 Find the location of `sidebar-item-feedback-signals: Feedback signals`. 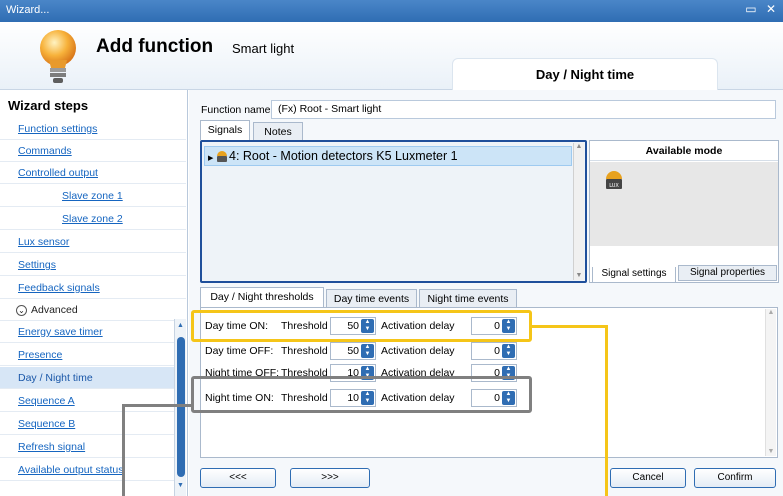

sidebar-item-feedback-signals: Feedback signals is located at coordinates (93, 288).